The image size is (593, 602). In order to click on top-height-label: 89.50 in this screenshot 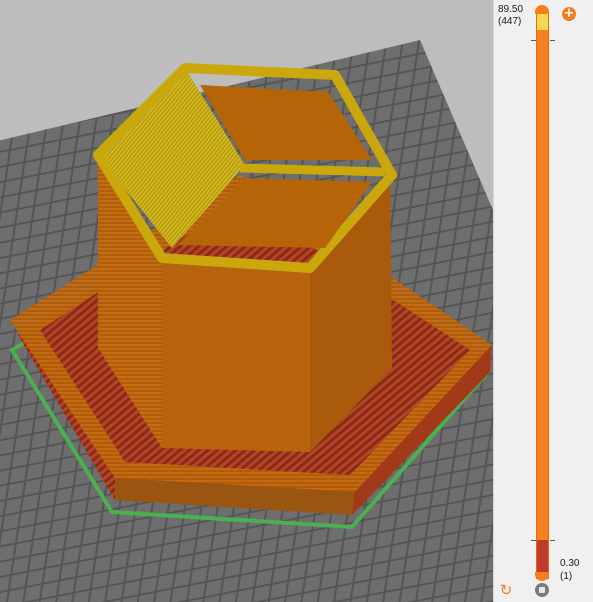, I will do `click(511, 9)`.